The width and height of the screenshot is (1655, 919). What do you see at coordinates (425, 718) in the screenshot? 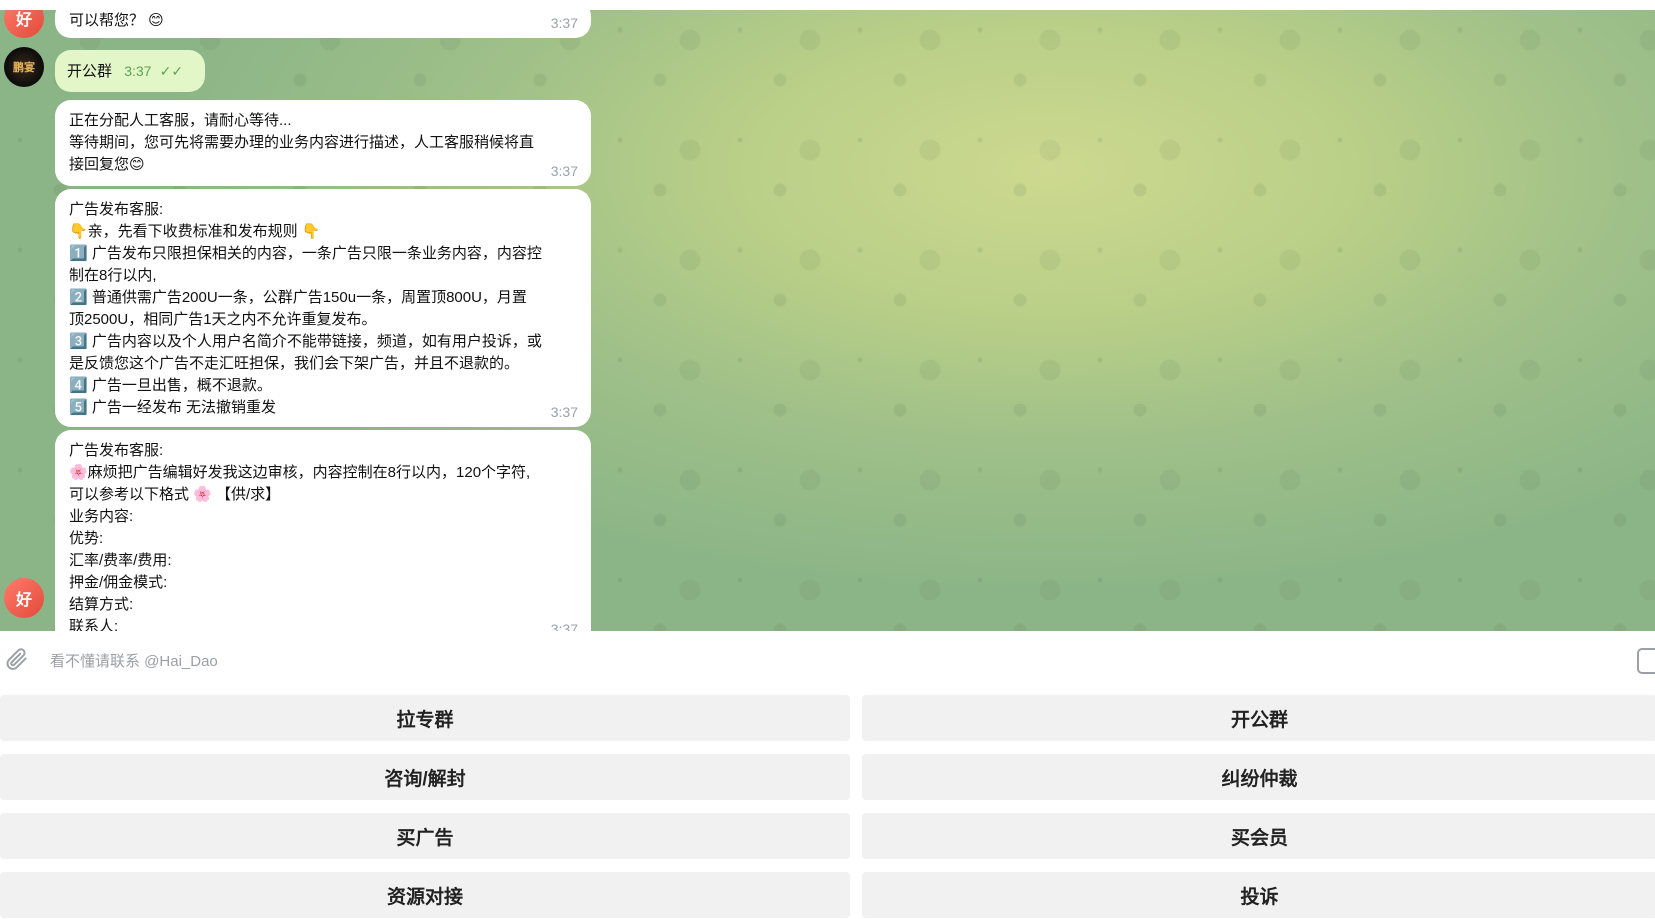
I see `kb-button-private-group: 拉专群` at bounding box center [425, 718].